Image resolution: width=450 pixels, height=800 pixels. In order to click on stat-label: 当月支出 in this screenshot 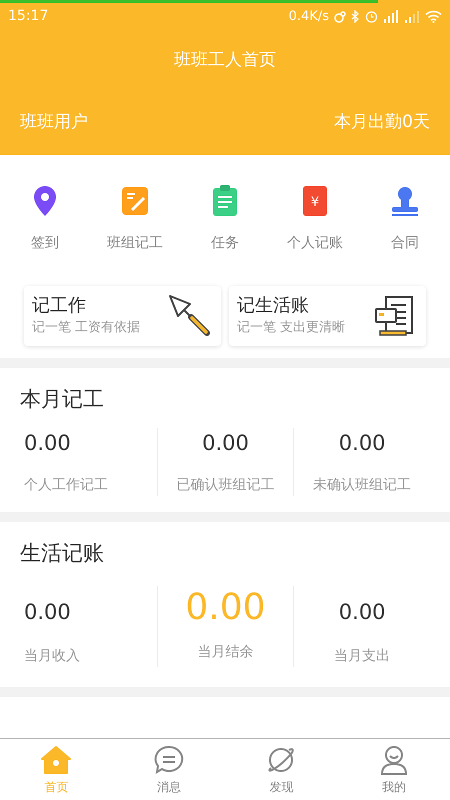, I will do `click(362, 656)`.